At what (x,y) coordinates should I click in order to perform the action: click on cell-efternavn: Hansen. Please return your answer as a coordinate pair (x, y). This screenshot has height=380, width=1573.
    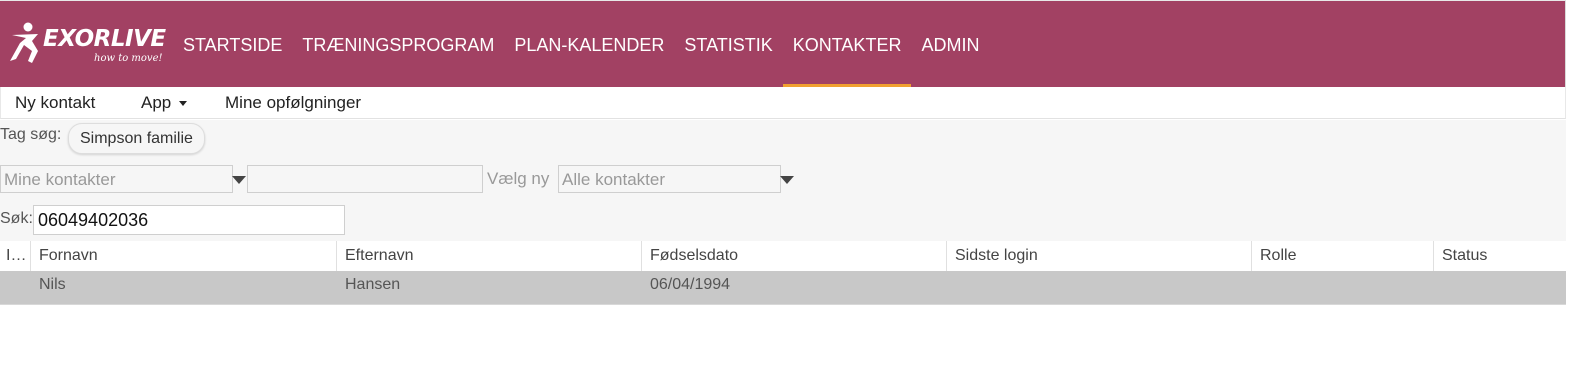
    Looking at the image, I should click on (373, 284).